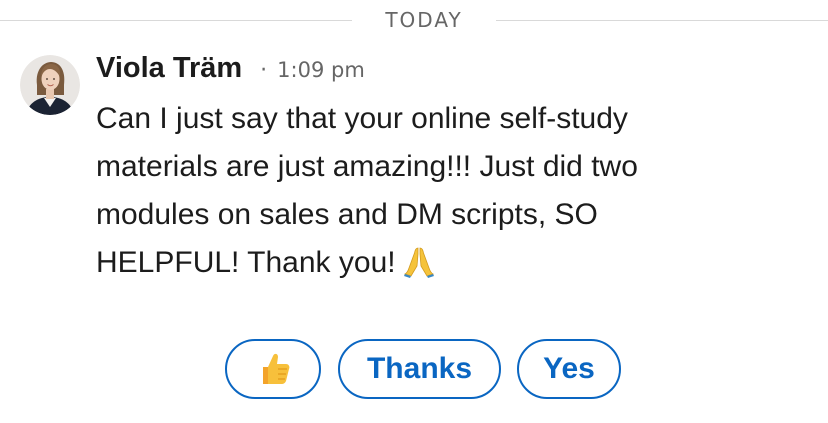 This screenshot has height=423, width=828. I want to click on message-header: Viola Träm · 1:09 pm, so click(230, 72).